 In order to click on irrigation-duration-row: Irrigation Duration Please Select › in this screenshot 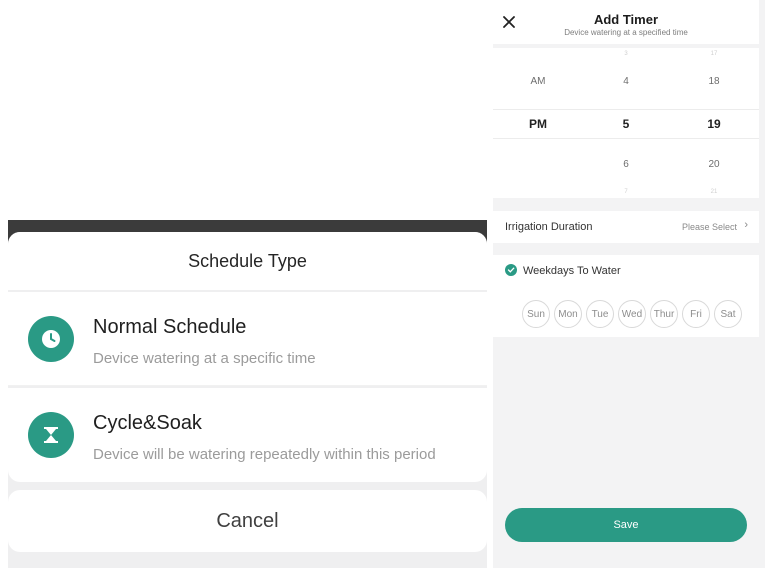, I will do `click(626, 227)`.